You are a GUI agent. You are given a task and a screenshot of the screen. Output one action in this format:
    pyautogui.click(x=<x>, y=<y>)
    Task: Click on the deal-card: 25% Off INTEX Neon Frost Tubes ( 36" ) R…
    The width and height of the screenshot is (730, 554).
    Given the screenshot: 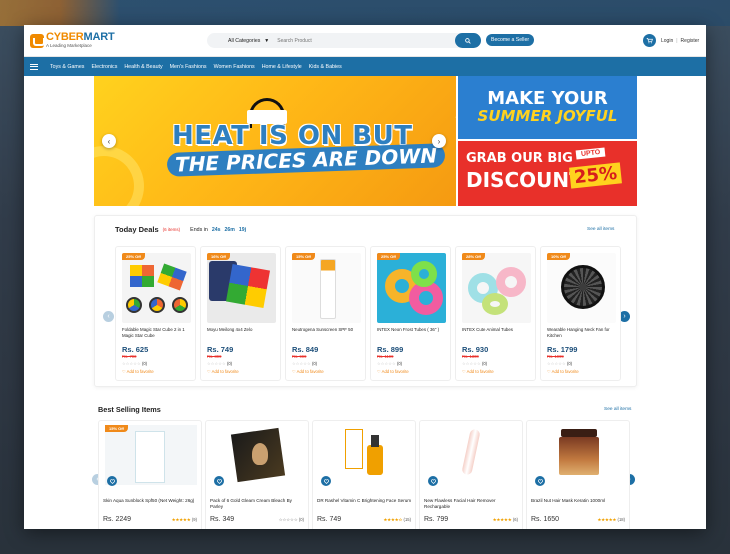 What is the action you would take?
    pyautogui.click(x=410, y=313)
    